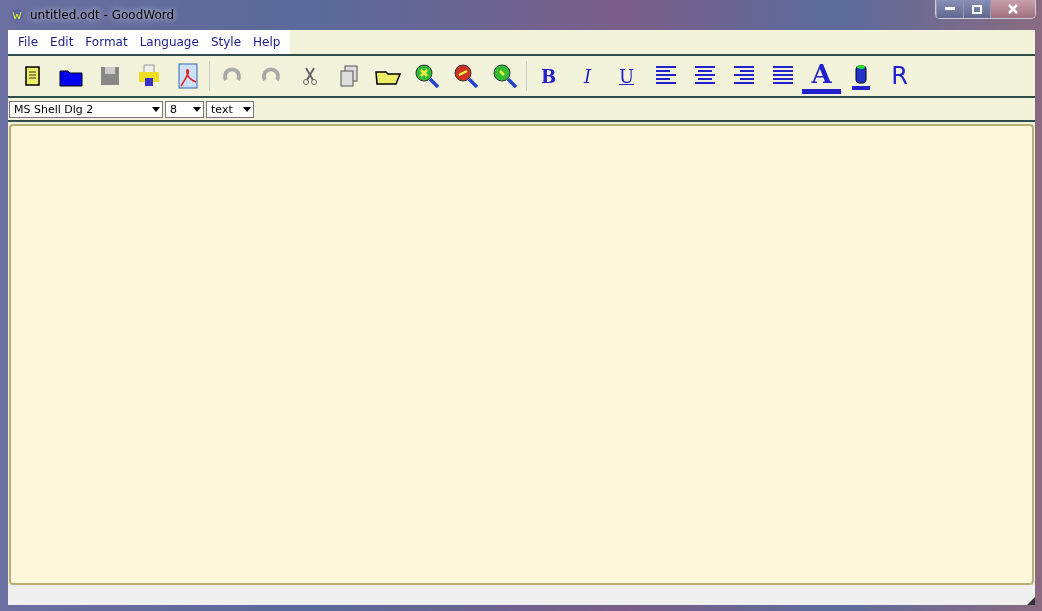 This screenshot has width=1042, height=611. Describe the element at coordinates (626, 76) in the screenshot. I see `format-button: U` at that location.